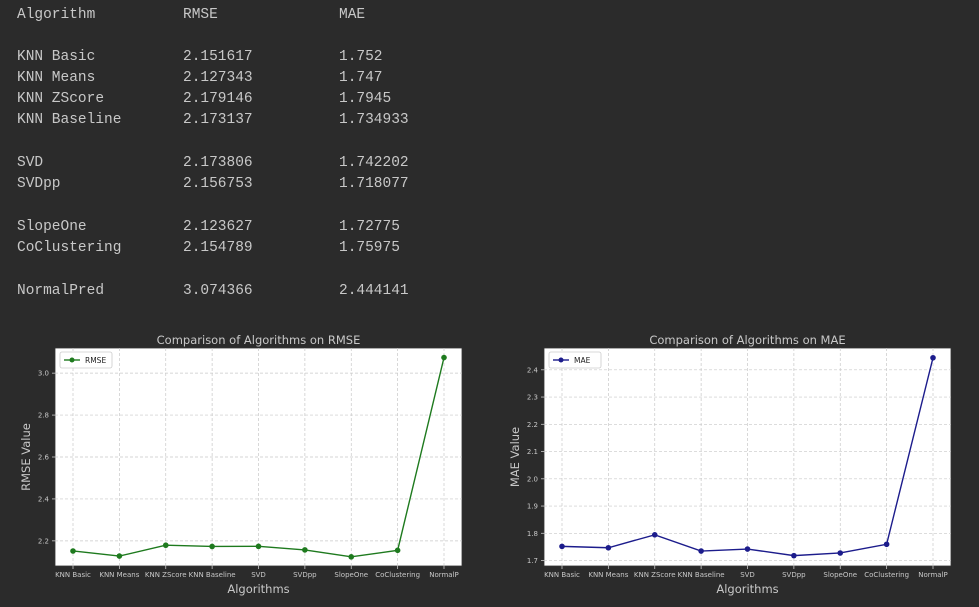 The height and width of the screenshot is (607, 979). Describe the element at coordinates (43, 374) in the screenshot. I see `y-tick-label: 3.0` at that location.